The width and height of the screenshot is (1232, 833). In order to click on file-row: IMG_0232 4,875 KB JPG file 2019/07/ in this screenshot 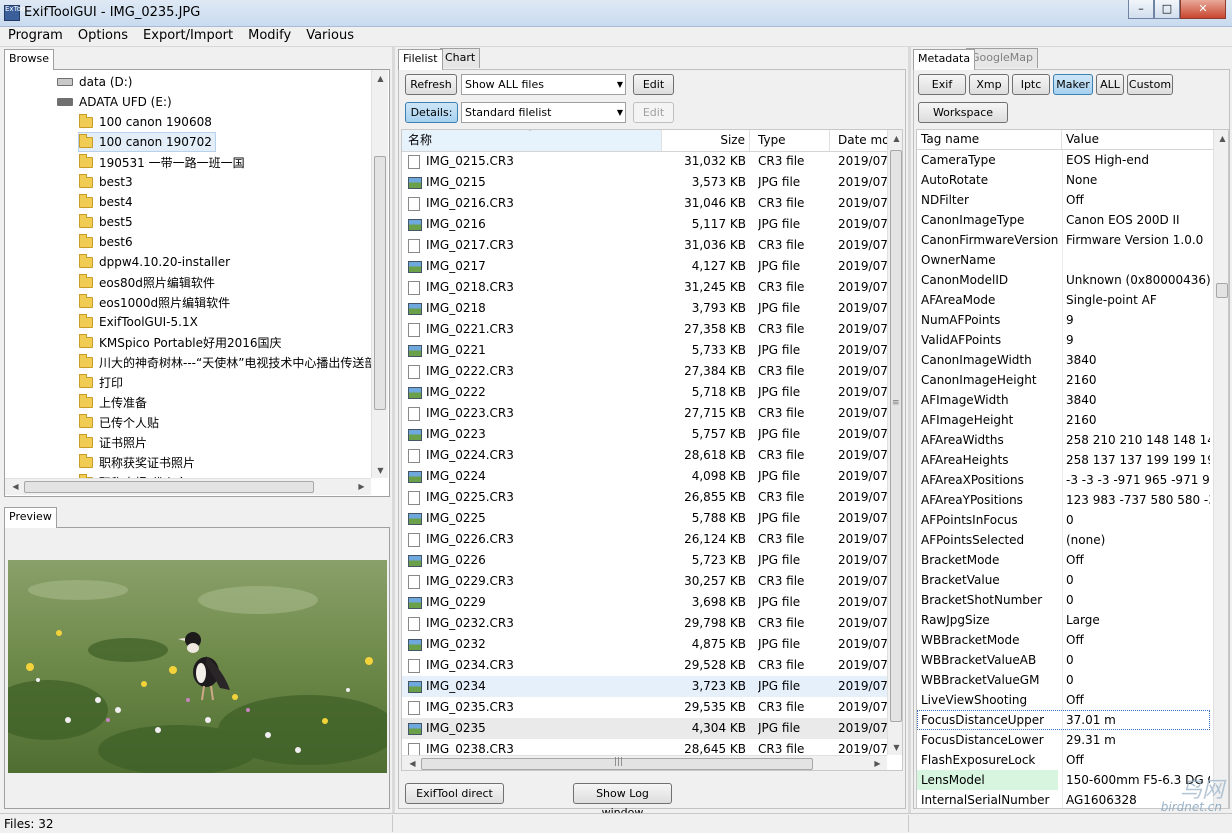, I will do `click(644, 644)`.